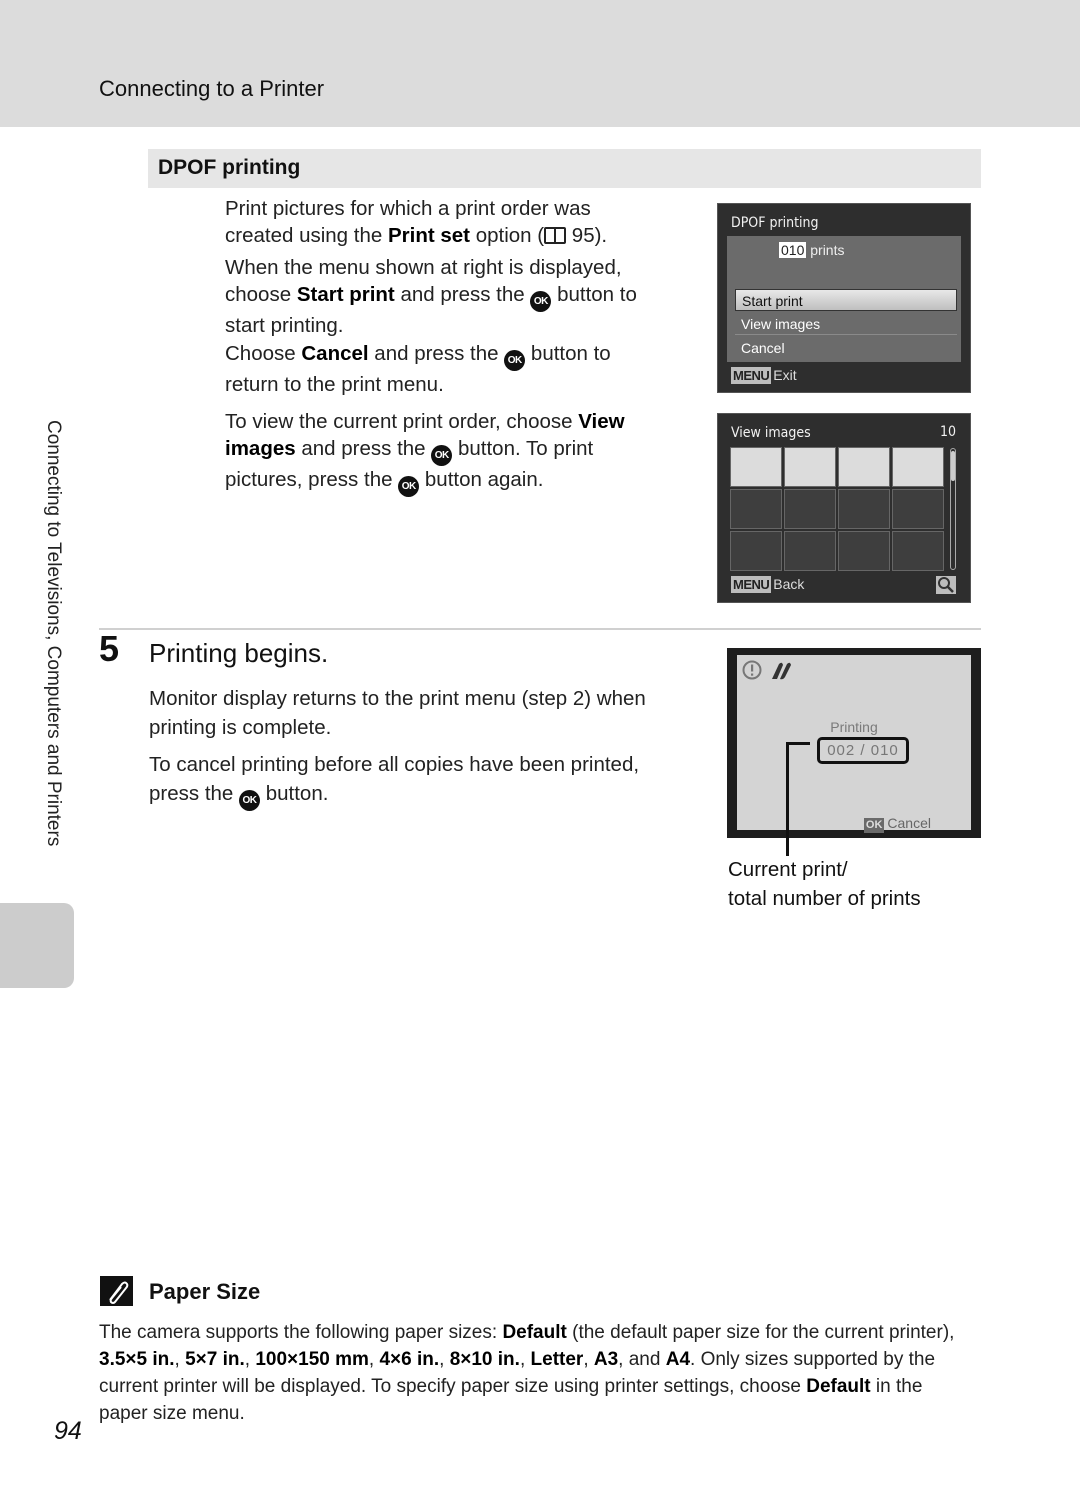  What do you see at coordinates (752, 672) in the screenshot?
I see `warning-icon` at bounding box center [752, 672].